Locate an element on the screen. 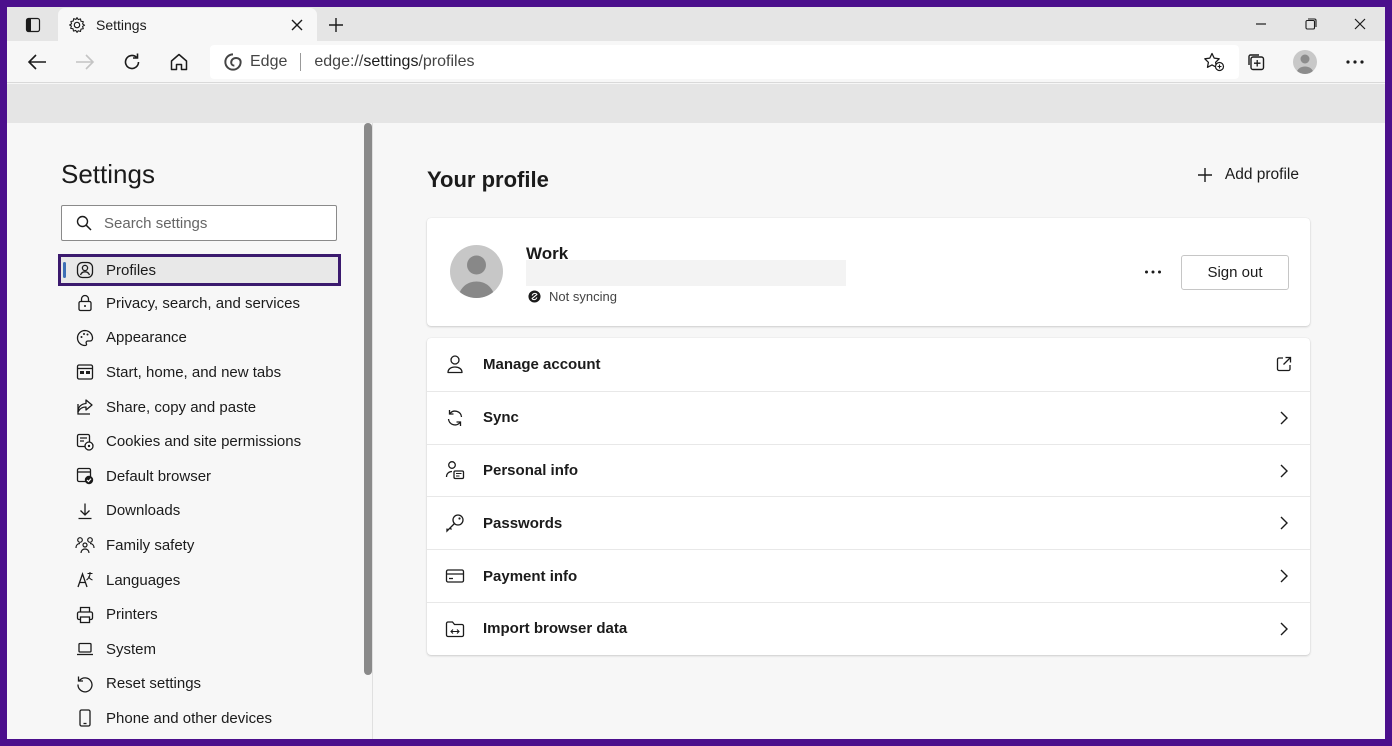 Image resolution: width=1392 pixels, height=746 pixels. sidebar-item-cookies: Cookies and site permissions is located at coordinates (199, 441).